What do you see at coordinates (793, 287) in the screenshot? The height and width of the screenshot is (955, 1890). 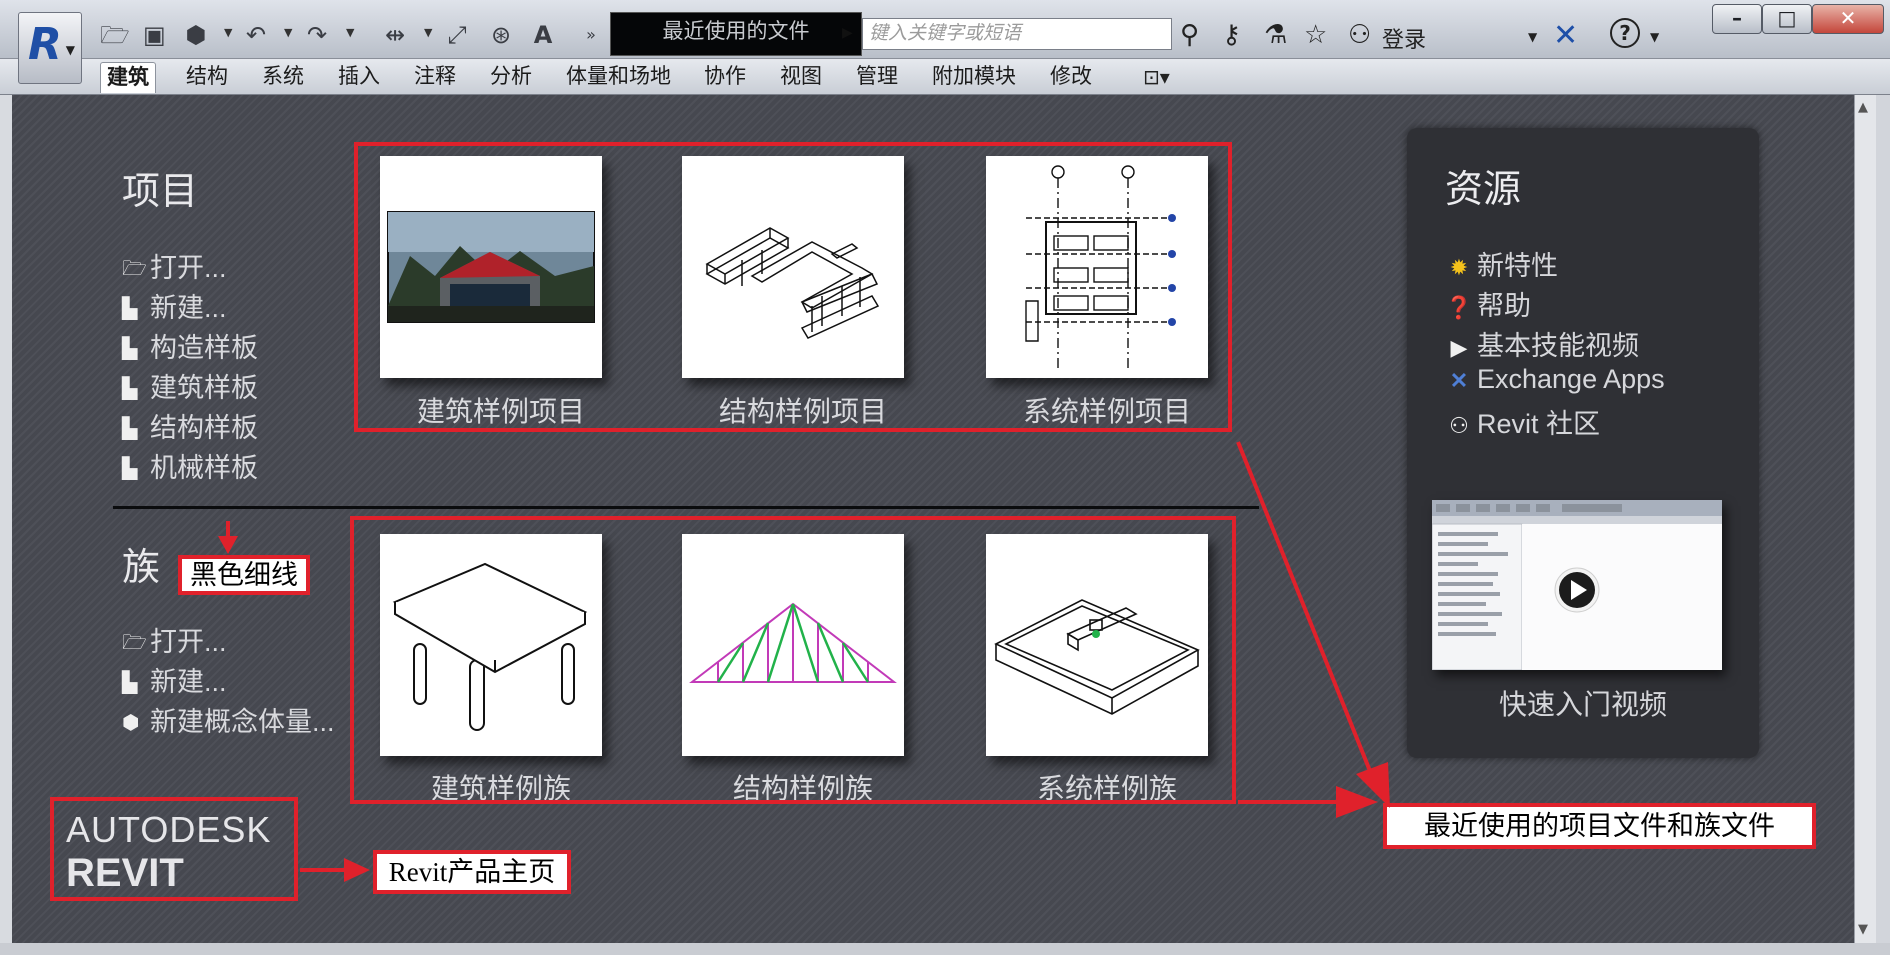 I see `recent-projects-highlight` at bounding box center [793, 287].